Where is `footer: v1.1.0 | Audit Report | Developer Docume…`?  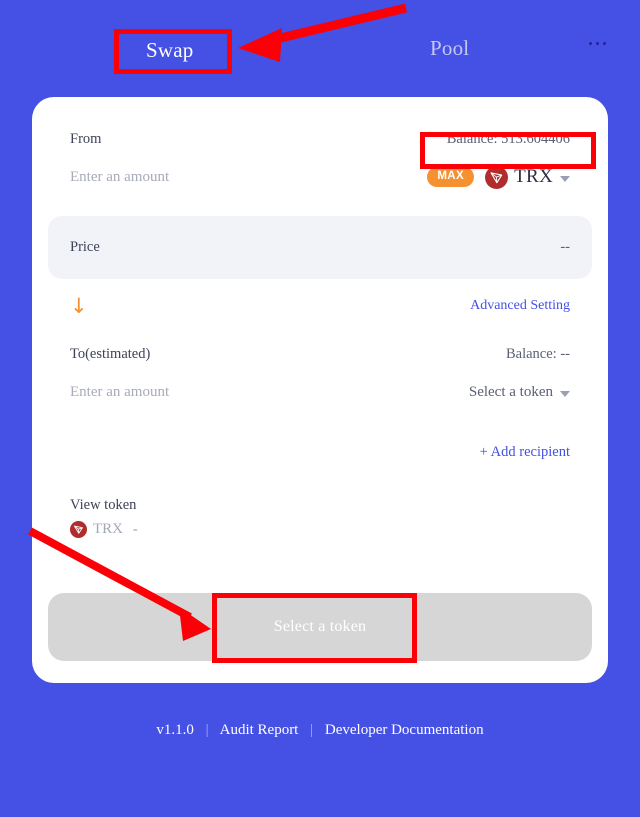
footer: v1.1.0 | Audit Report | Developer Docume… is located at coordinates (320, 730).